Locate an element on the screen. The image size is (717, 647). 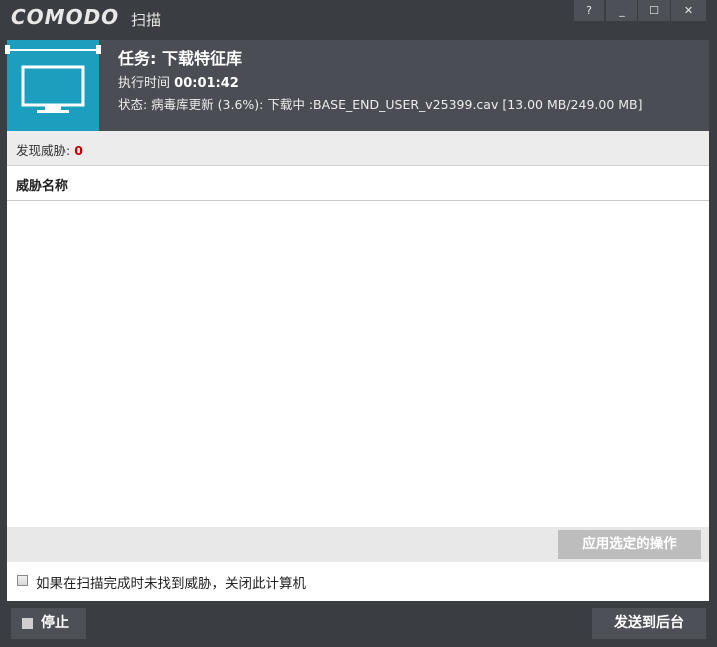
scan-target-tile is located at coordinates (53, 85).